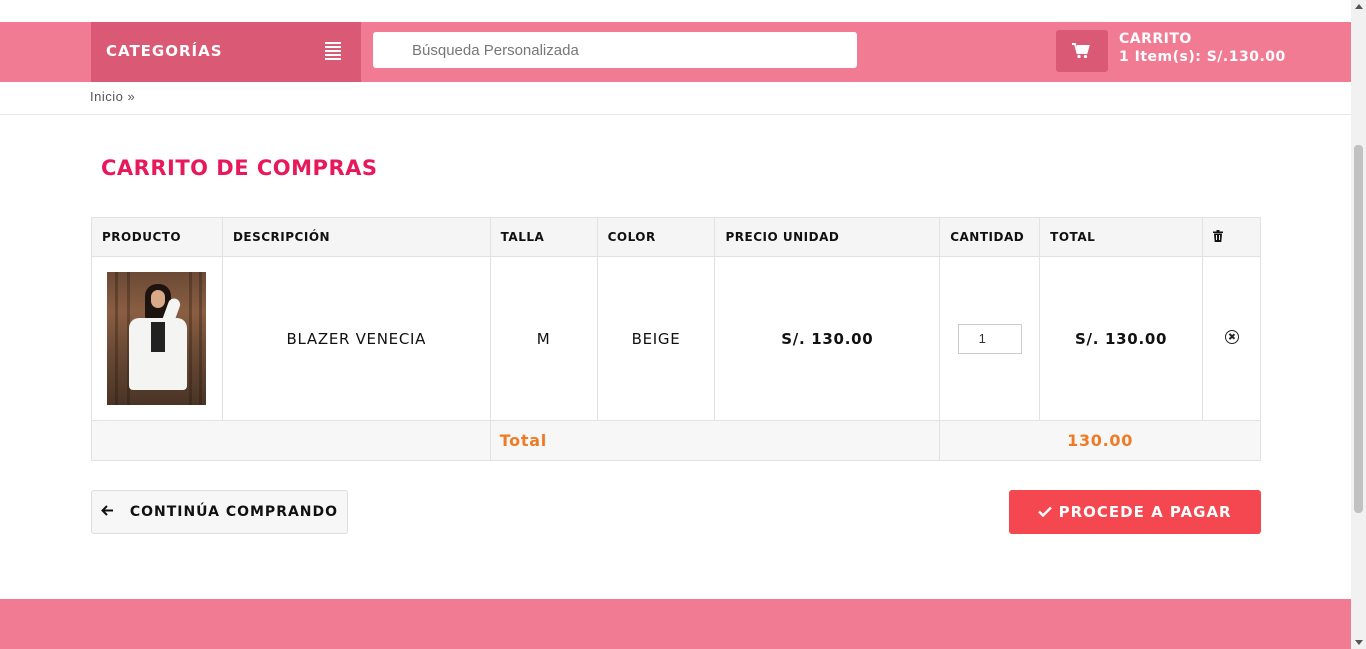 The width and height of the screenshot is (1366, 649). I want to click on total-row: Total 130.00, so click(676, 440).